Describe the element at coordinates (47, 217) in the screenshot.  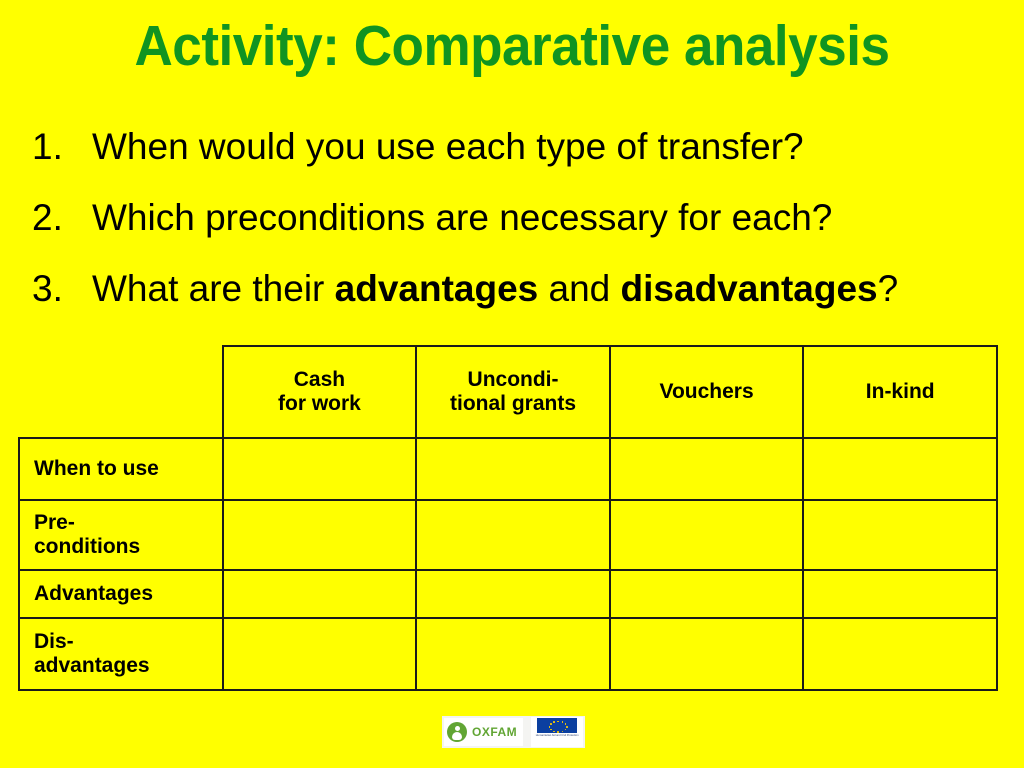
I see `list-item-number: 2.` at that location.